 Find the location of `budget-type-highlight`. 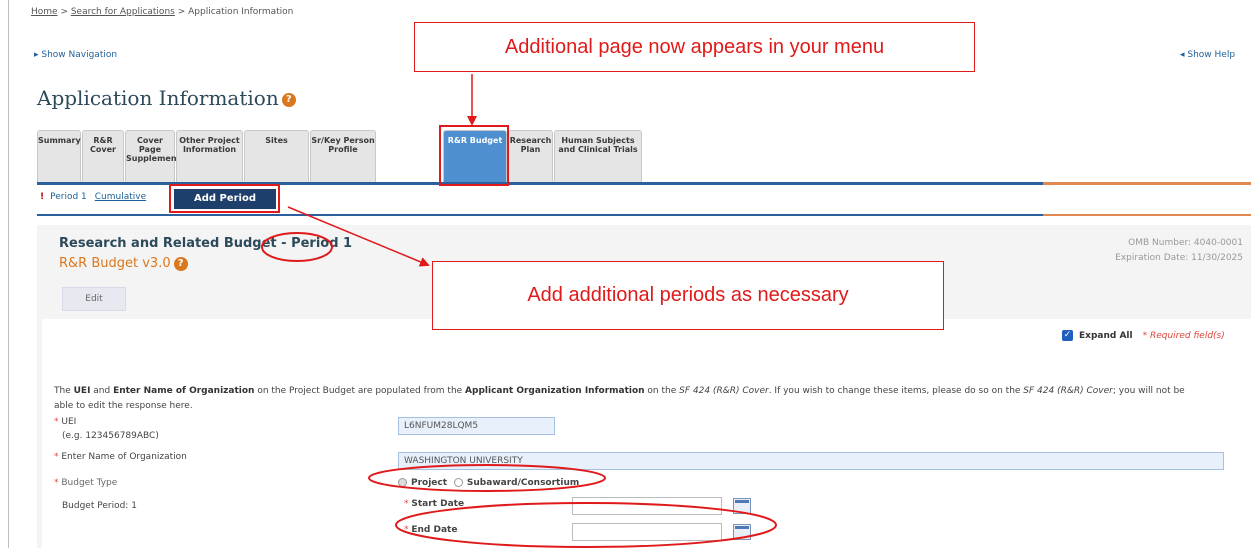

budget-type-highlight is located at coordinates (487, 478).